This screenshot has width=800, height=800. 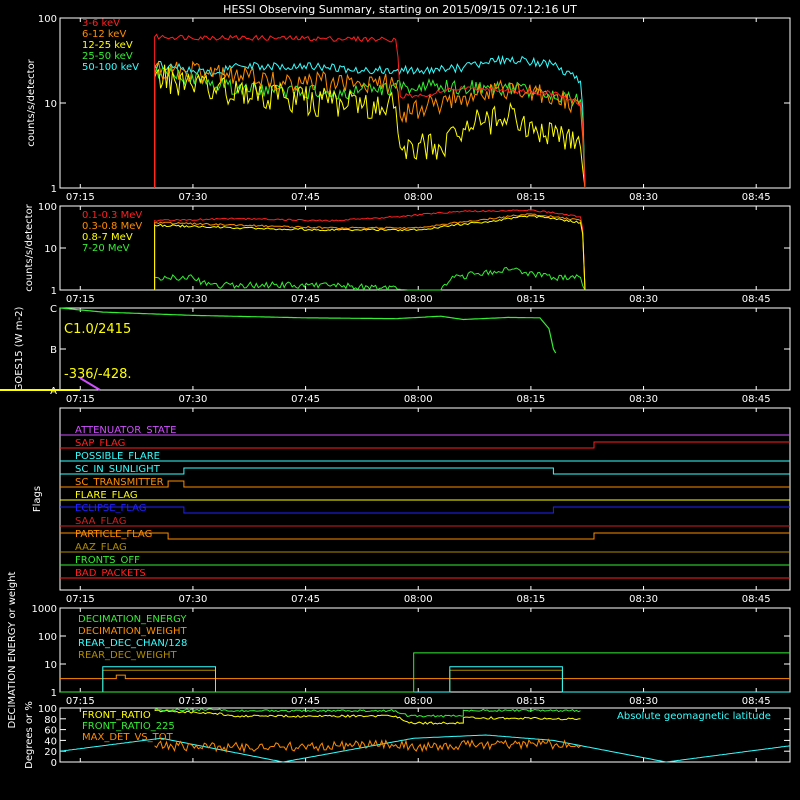 I want to click on flag-label: SAP_FLAG, so click(x=100, y=443).